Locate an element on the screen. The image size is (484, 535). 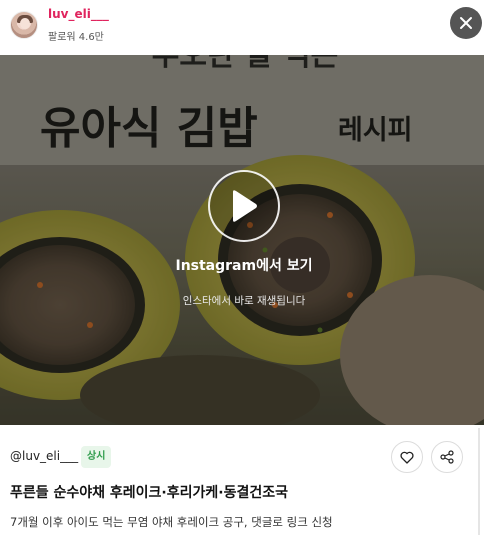
close-button is located at coordinates (466, 23).